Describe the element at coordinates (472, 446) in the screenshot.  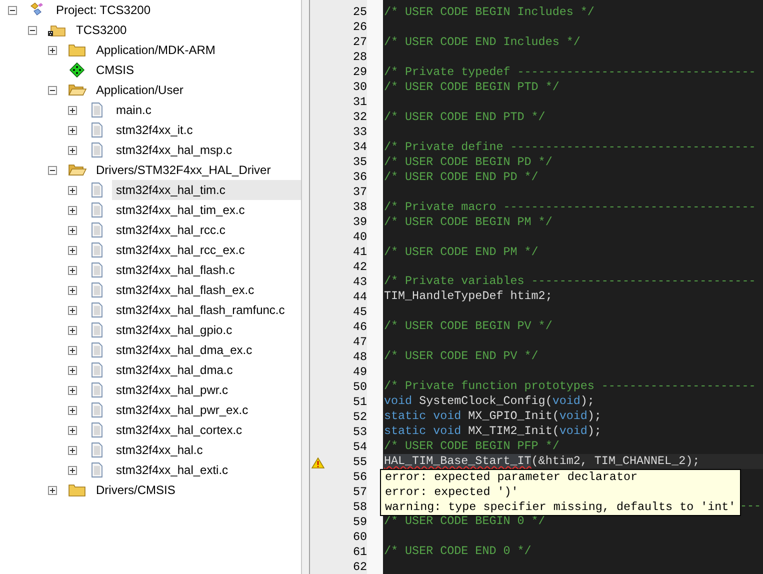
I see `code-line: /* USER CODE BEGIN PFP */` at that location.